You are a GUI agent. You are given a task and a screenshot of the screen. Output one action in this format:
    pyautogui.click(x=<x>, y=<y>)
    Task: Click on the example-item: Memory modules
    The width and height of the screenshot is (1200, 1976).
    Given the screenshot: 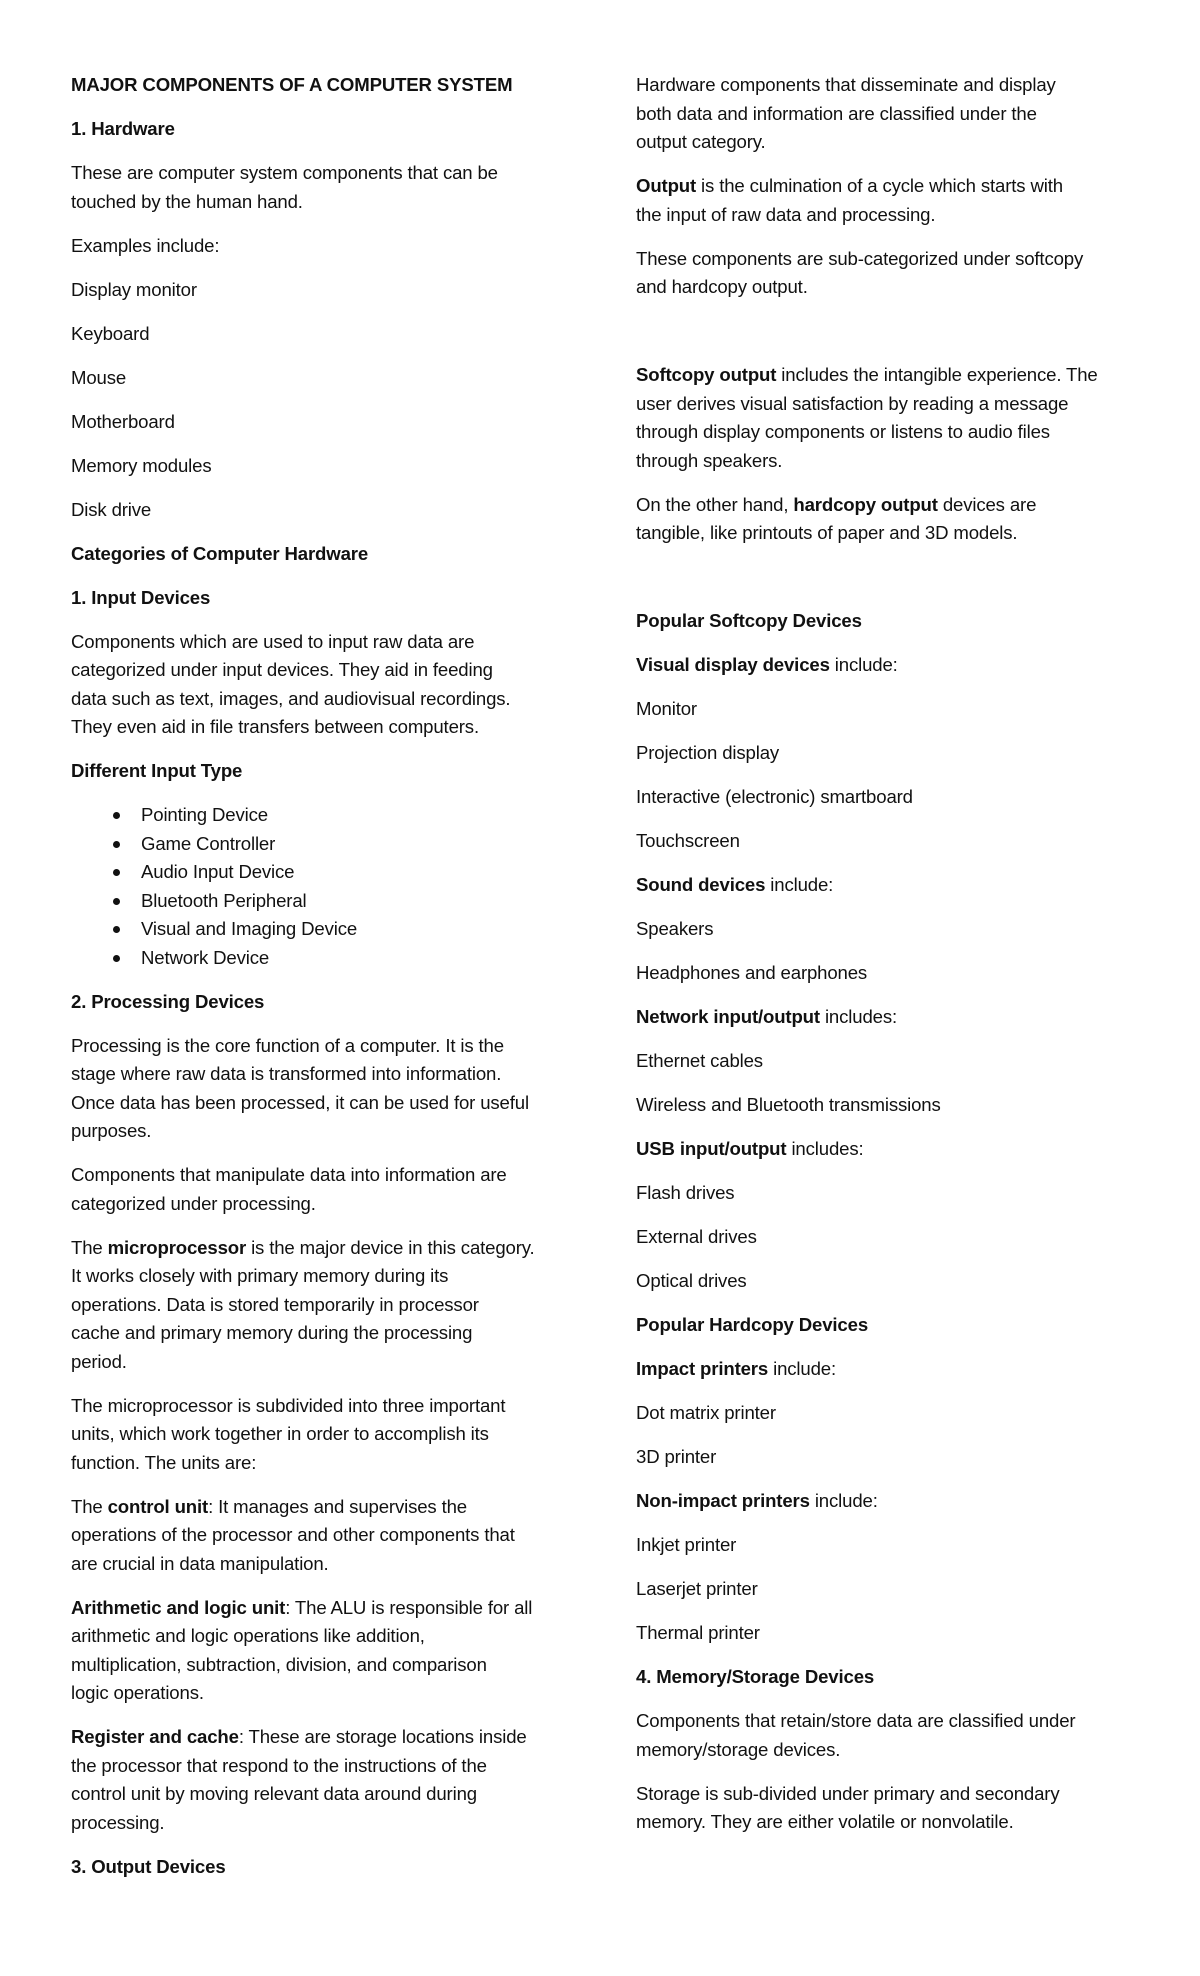 What is the action you would take?
    pyautogui.click(x=331, y=466)
    